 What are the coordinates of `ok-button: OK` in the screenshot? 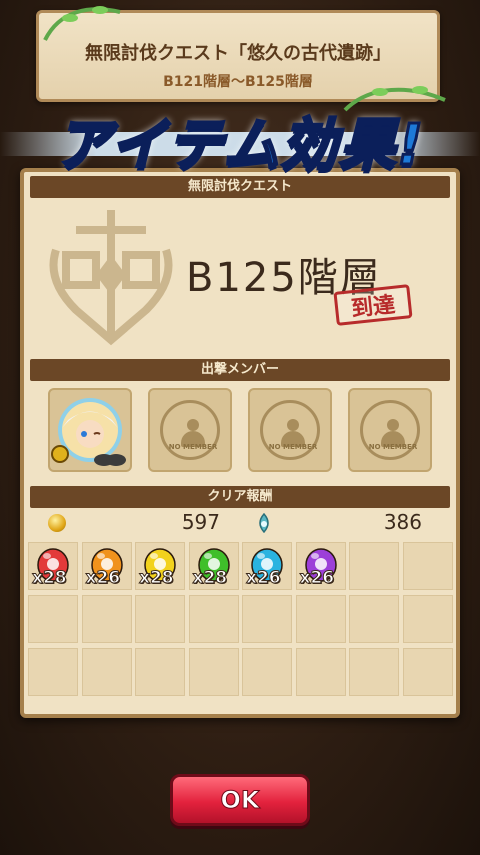 It's located at (240, 800).